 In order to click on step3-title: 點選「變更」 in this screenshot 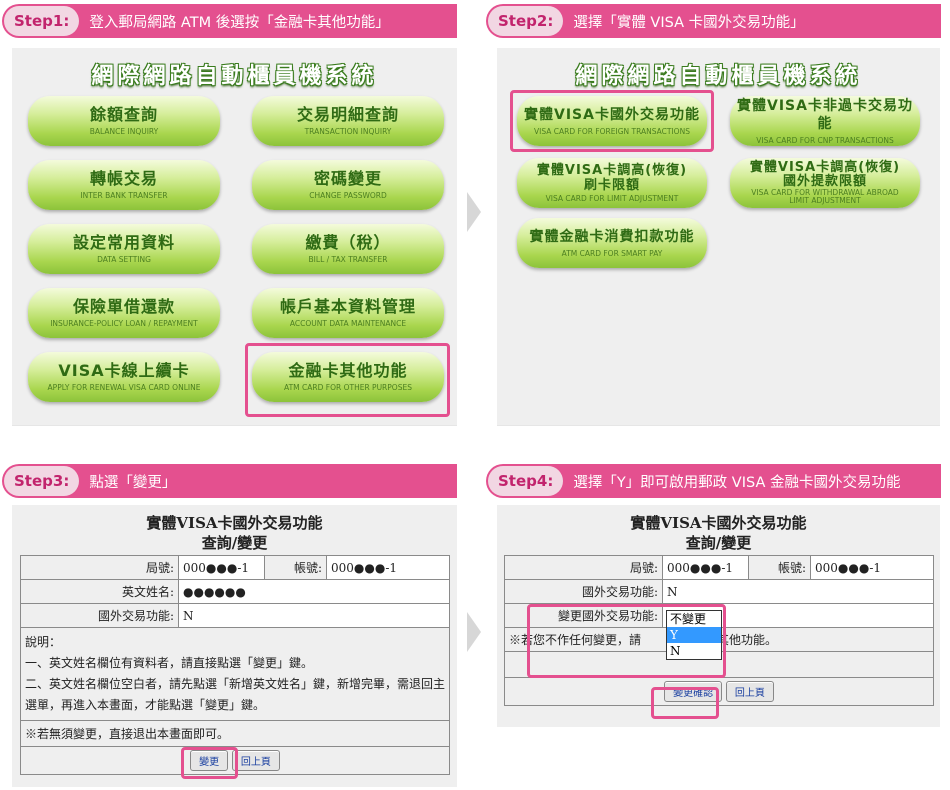, I will do `click(133, 482)`.